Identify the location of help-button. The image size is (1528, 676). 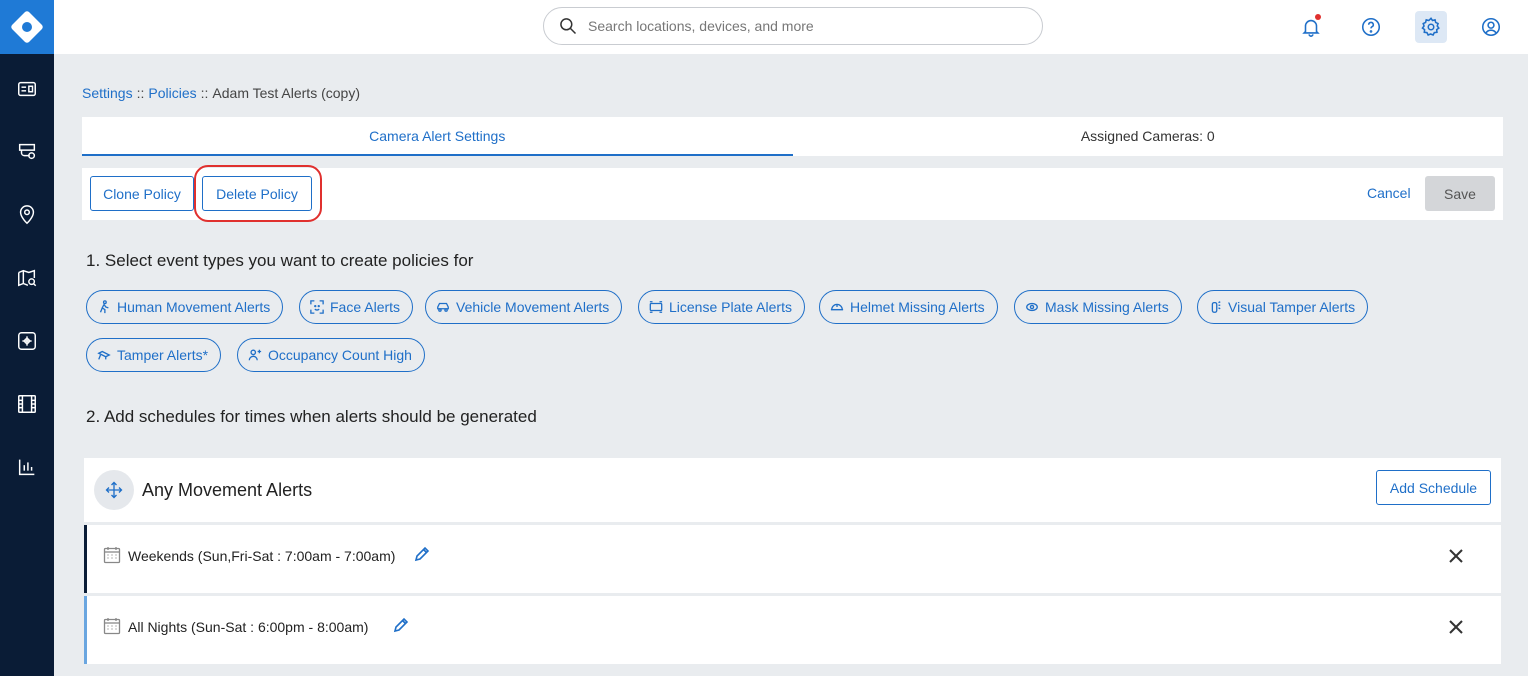
(1371, 27).